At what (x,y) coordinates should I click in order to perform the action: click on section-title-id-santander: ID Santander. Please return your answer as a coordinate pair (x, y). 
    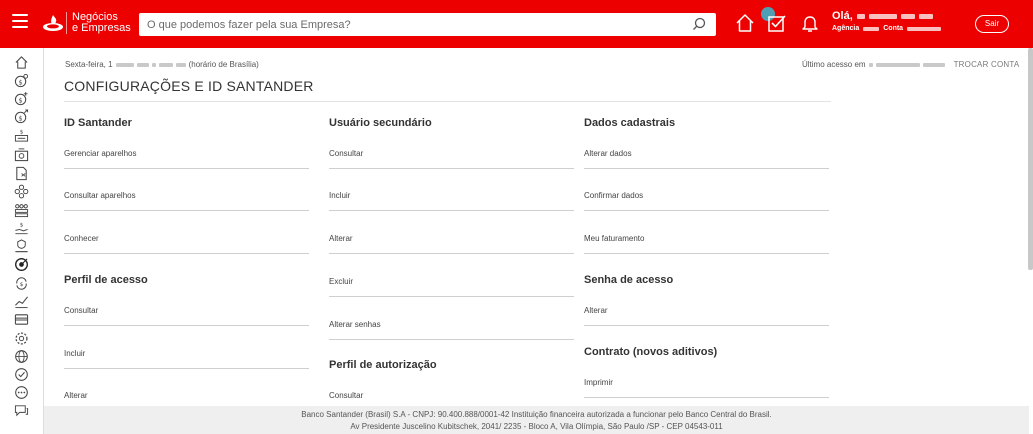
    Looking at the image, I should click on (98, 123).